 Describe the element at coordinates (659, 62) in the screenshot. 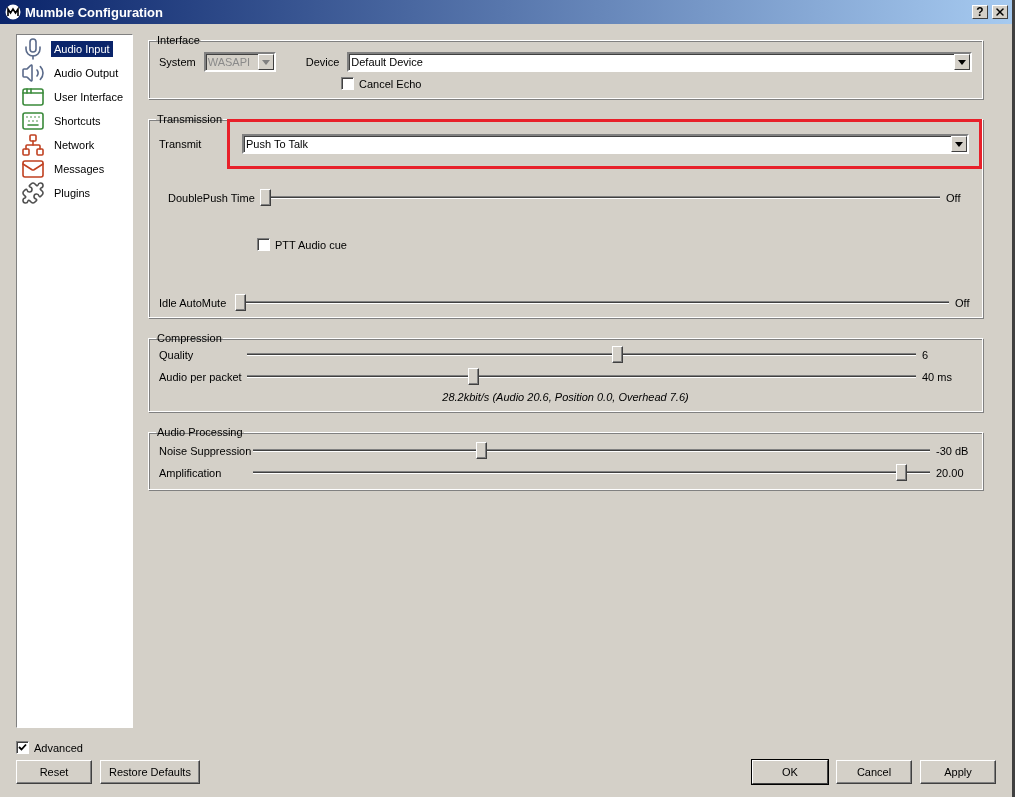

I see `dropdown: Default Device` at that location.